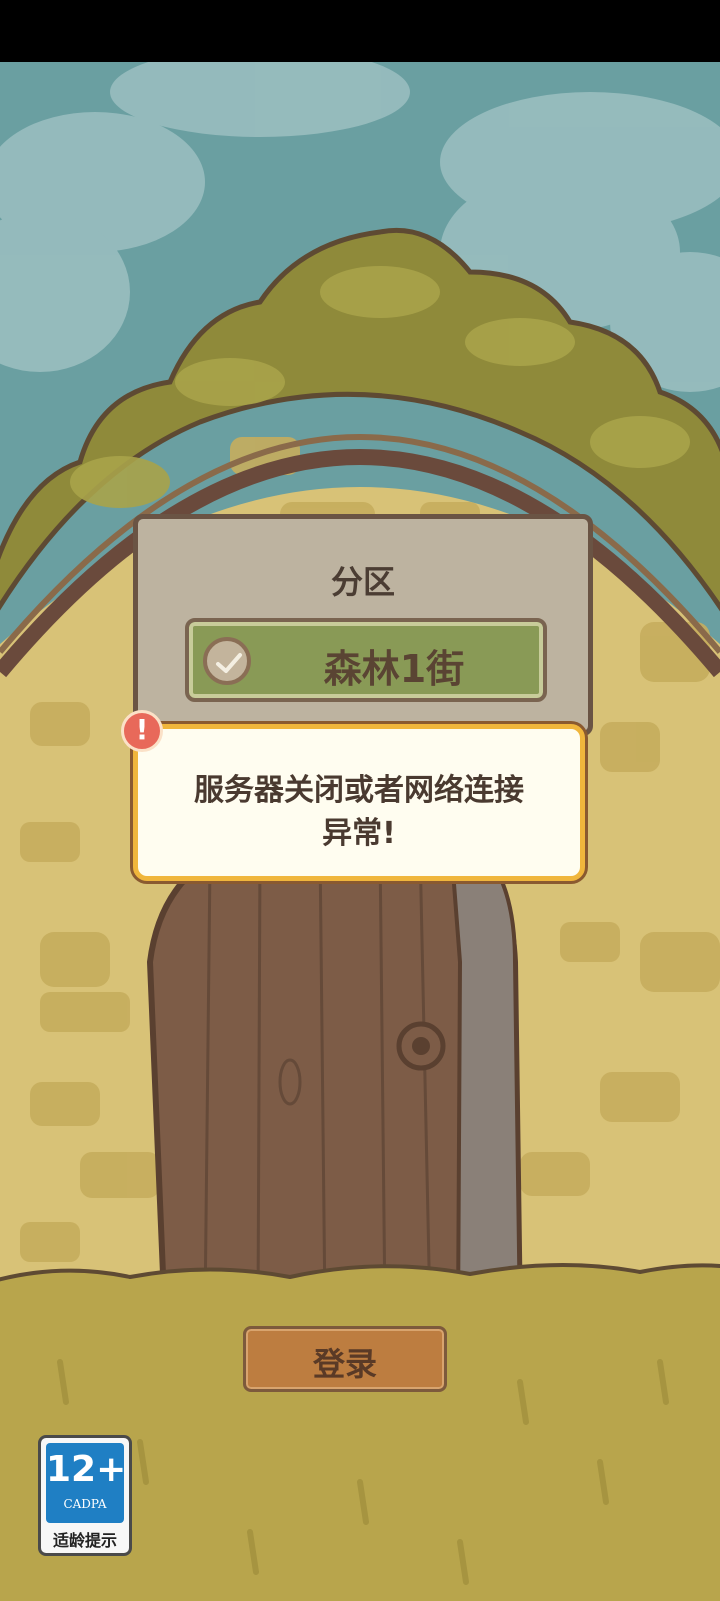 This screenshot has width=720, height=1601. Describe the element at coordinates (85, 1504) in the screenshot. I see `age-rating-org: CADPA` at that location.